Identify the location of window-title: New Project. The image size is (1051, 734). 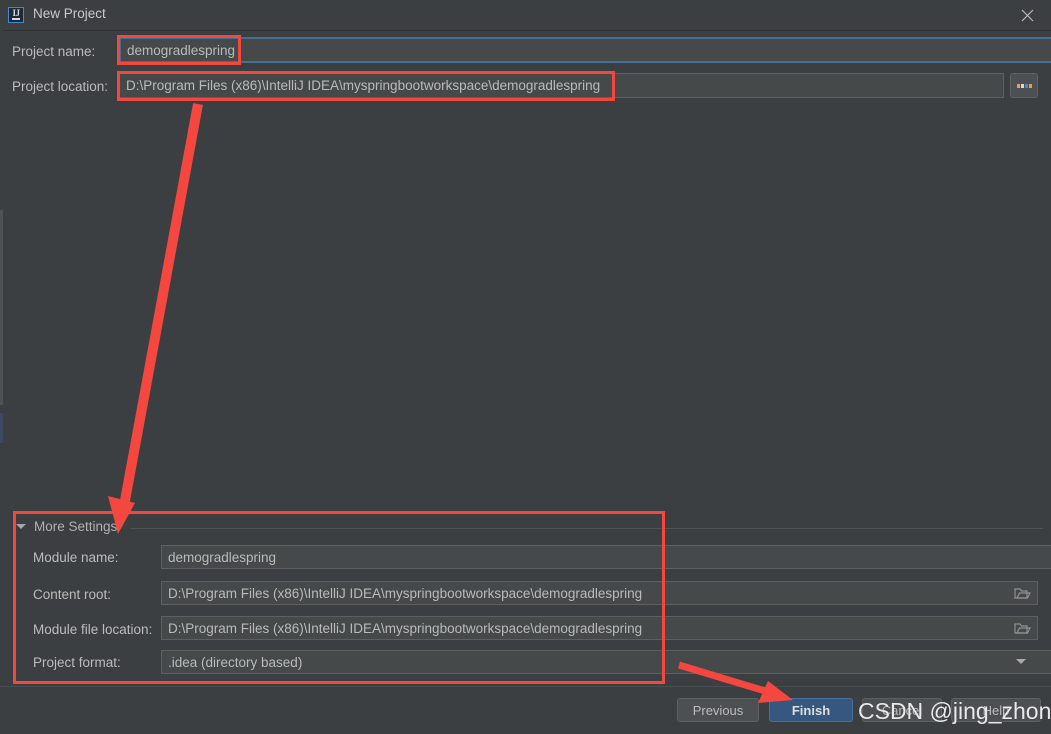
(69, 13).